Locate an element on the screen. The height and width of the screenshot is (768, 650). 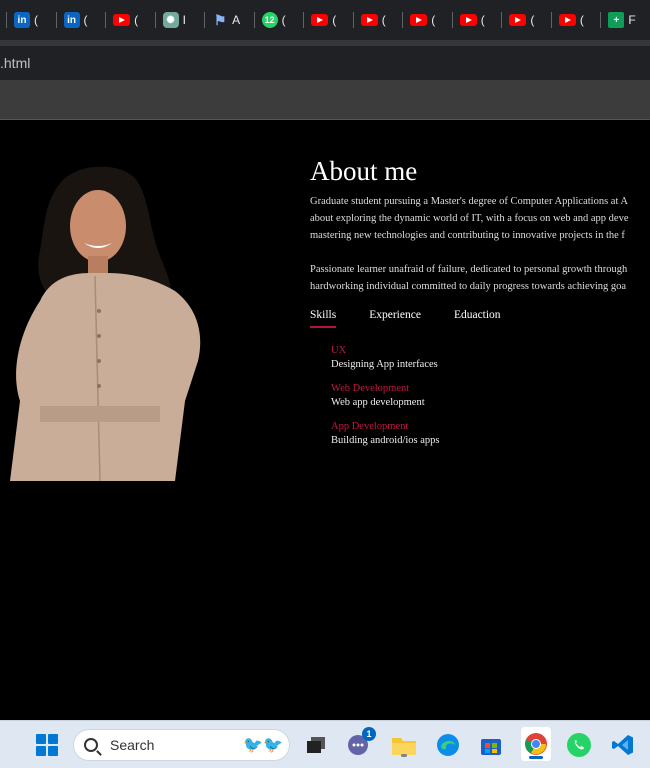
skill-description: Designing App interfaces is located at coordinates (384, 364).